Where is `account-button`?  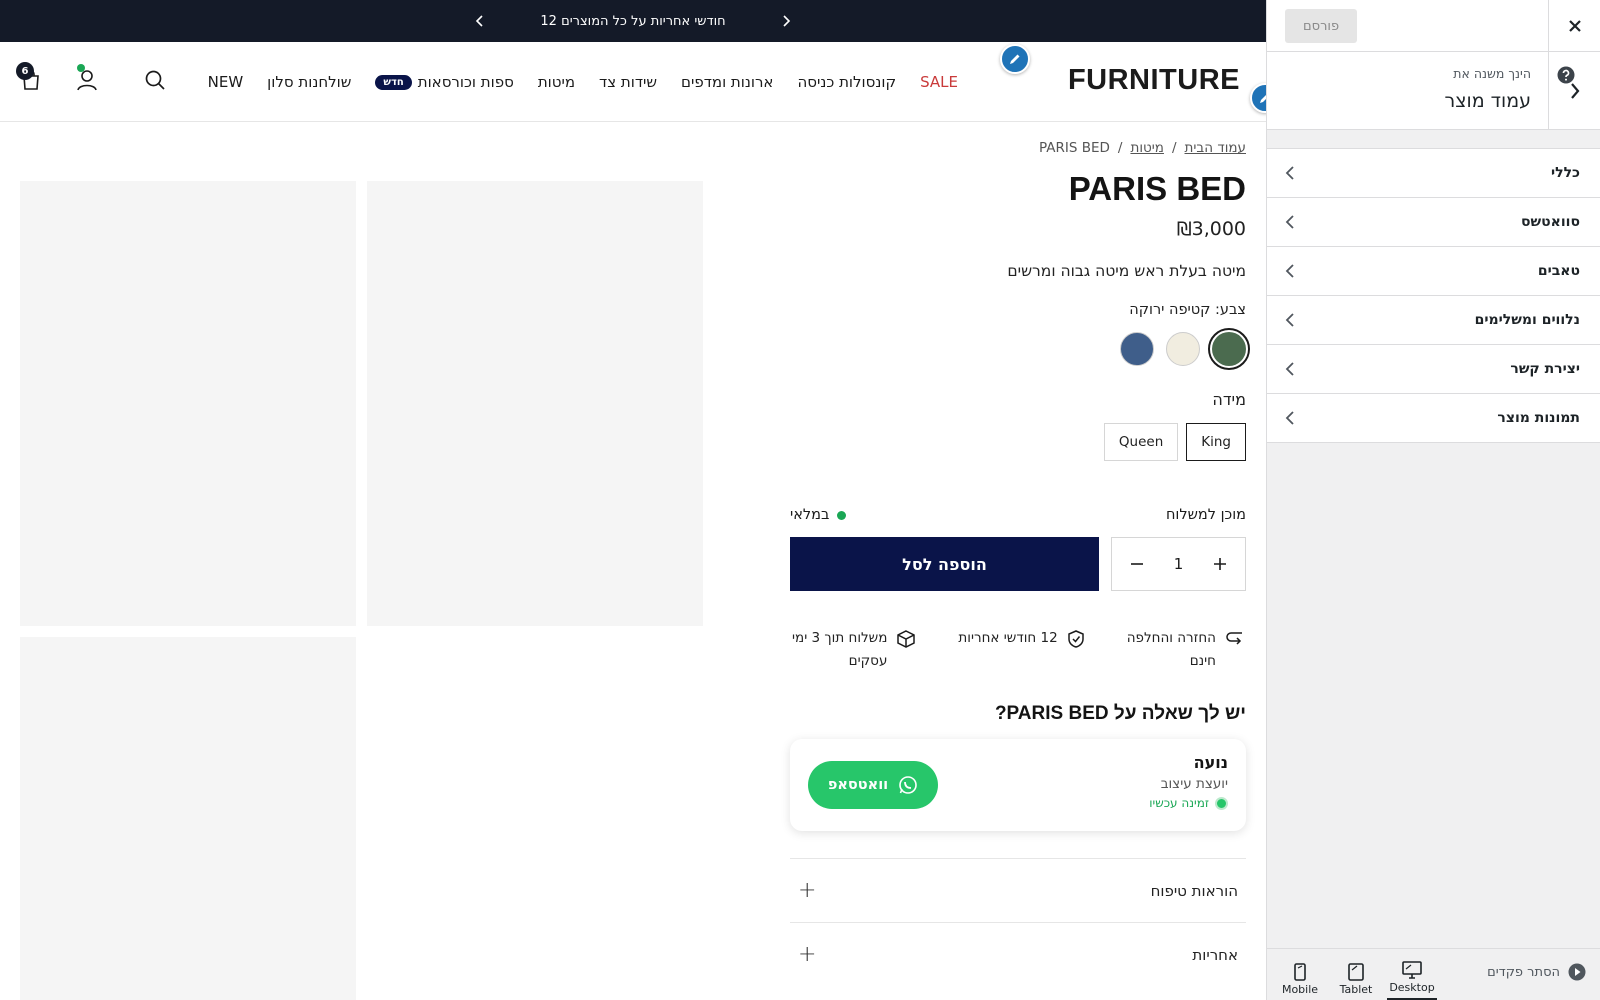
account-button is located at coordinates (87, 80).